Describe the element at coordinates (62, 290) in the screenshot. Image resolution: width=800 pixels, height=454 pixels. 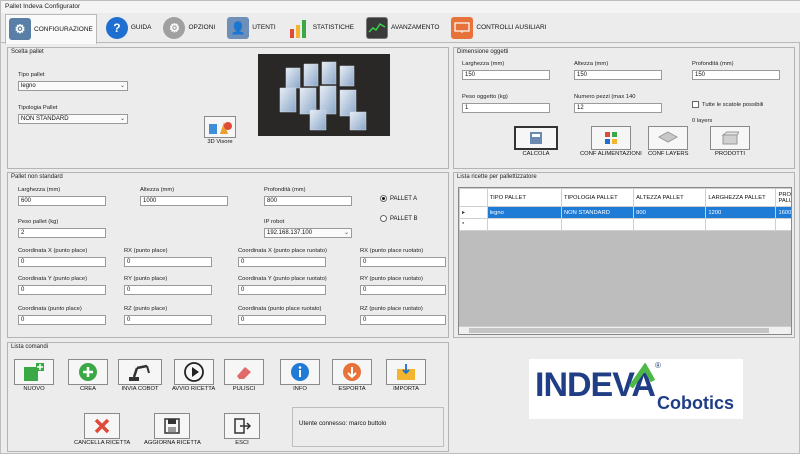
I see `coord-y-input: 0` at that location.